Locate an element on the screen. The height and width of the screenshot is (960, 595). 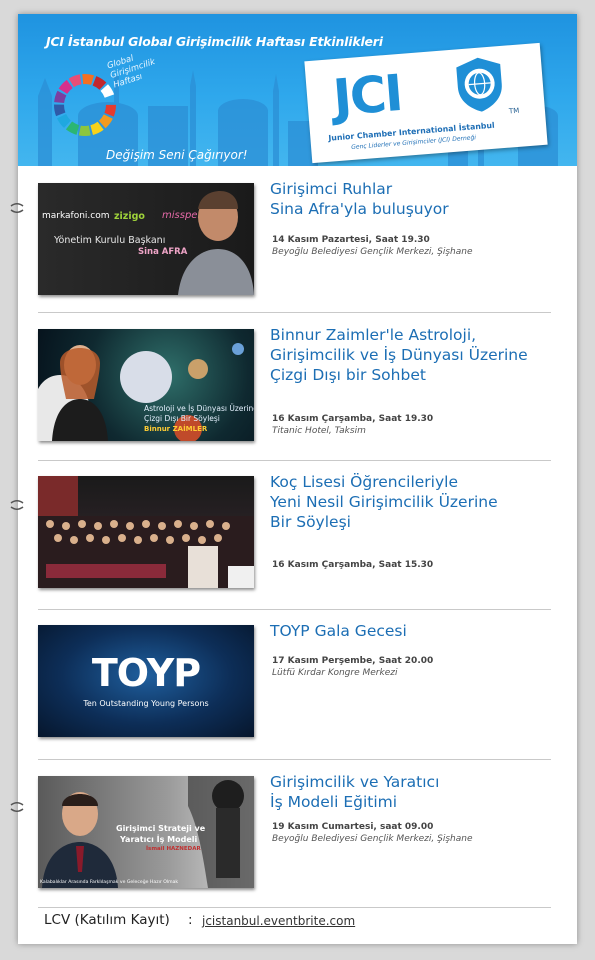
toyp-logo: TOYP is located at coordinates (146, 673).